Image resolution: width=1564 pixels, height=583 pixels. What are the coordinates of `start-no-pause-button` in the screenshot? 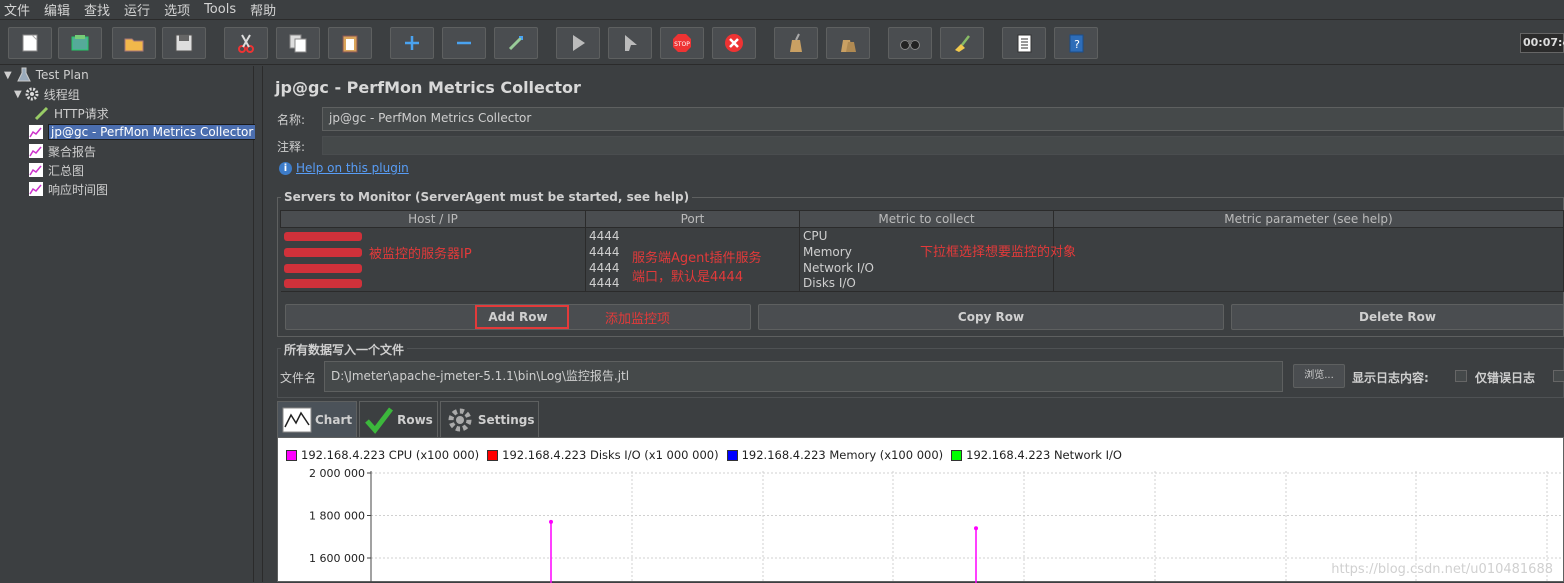 It's located at (630, 43).